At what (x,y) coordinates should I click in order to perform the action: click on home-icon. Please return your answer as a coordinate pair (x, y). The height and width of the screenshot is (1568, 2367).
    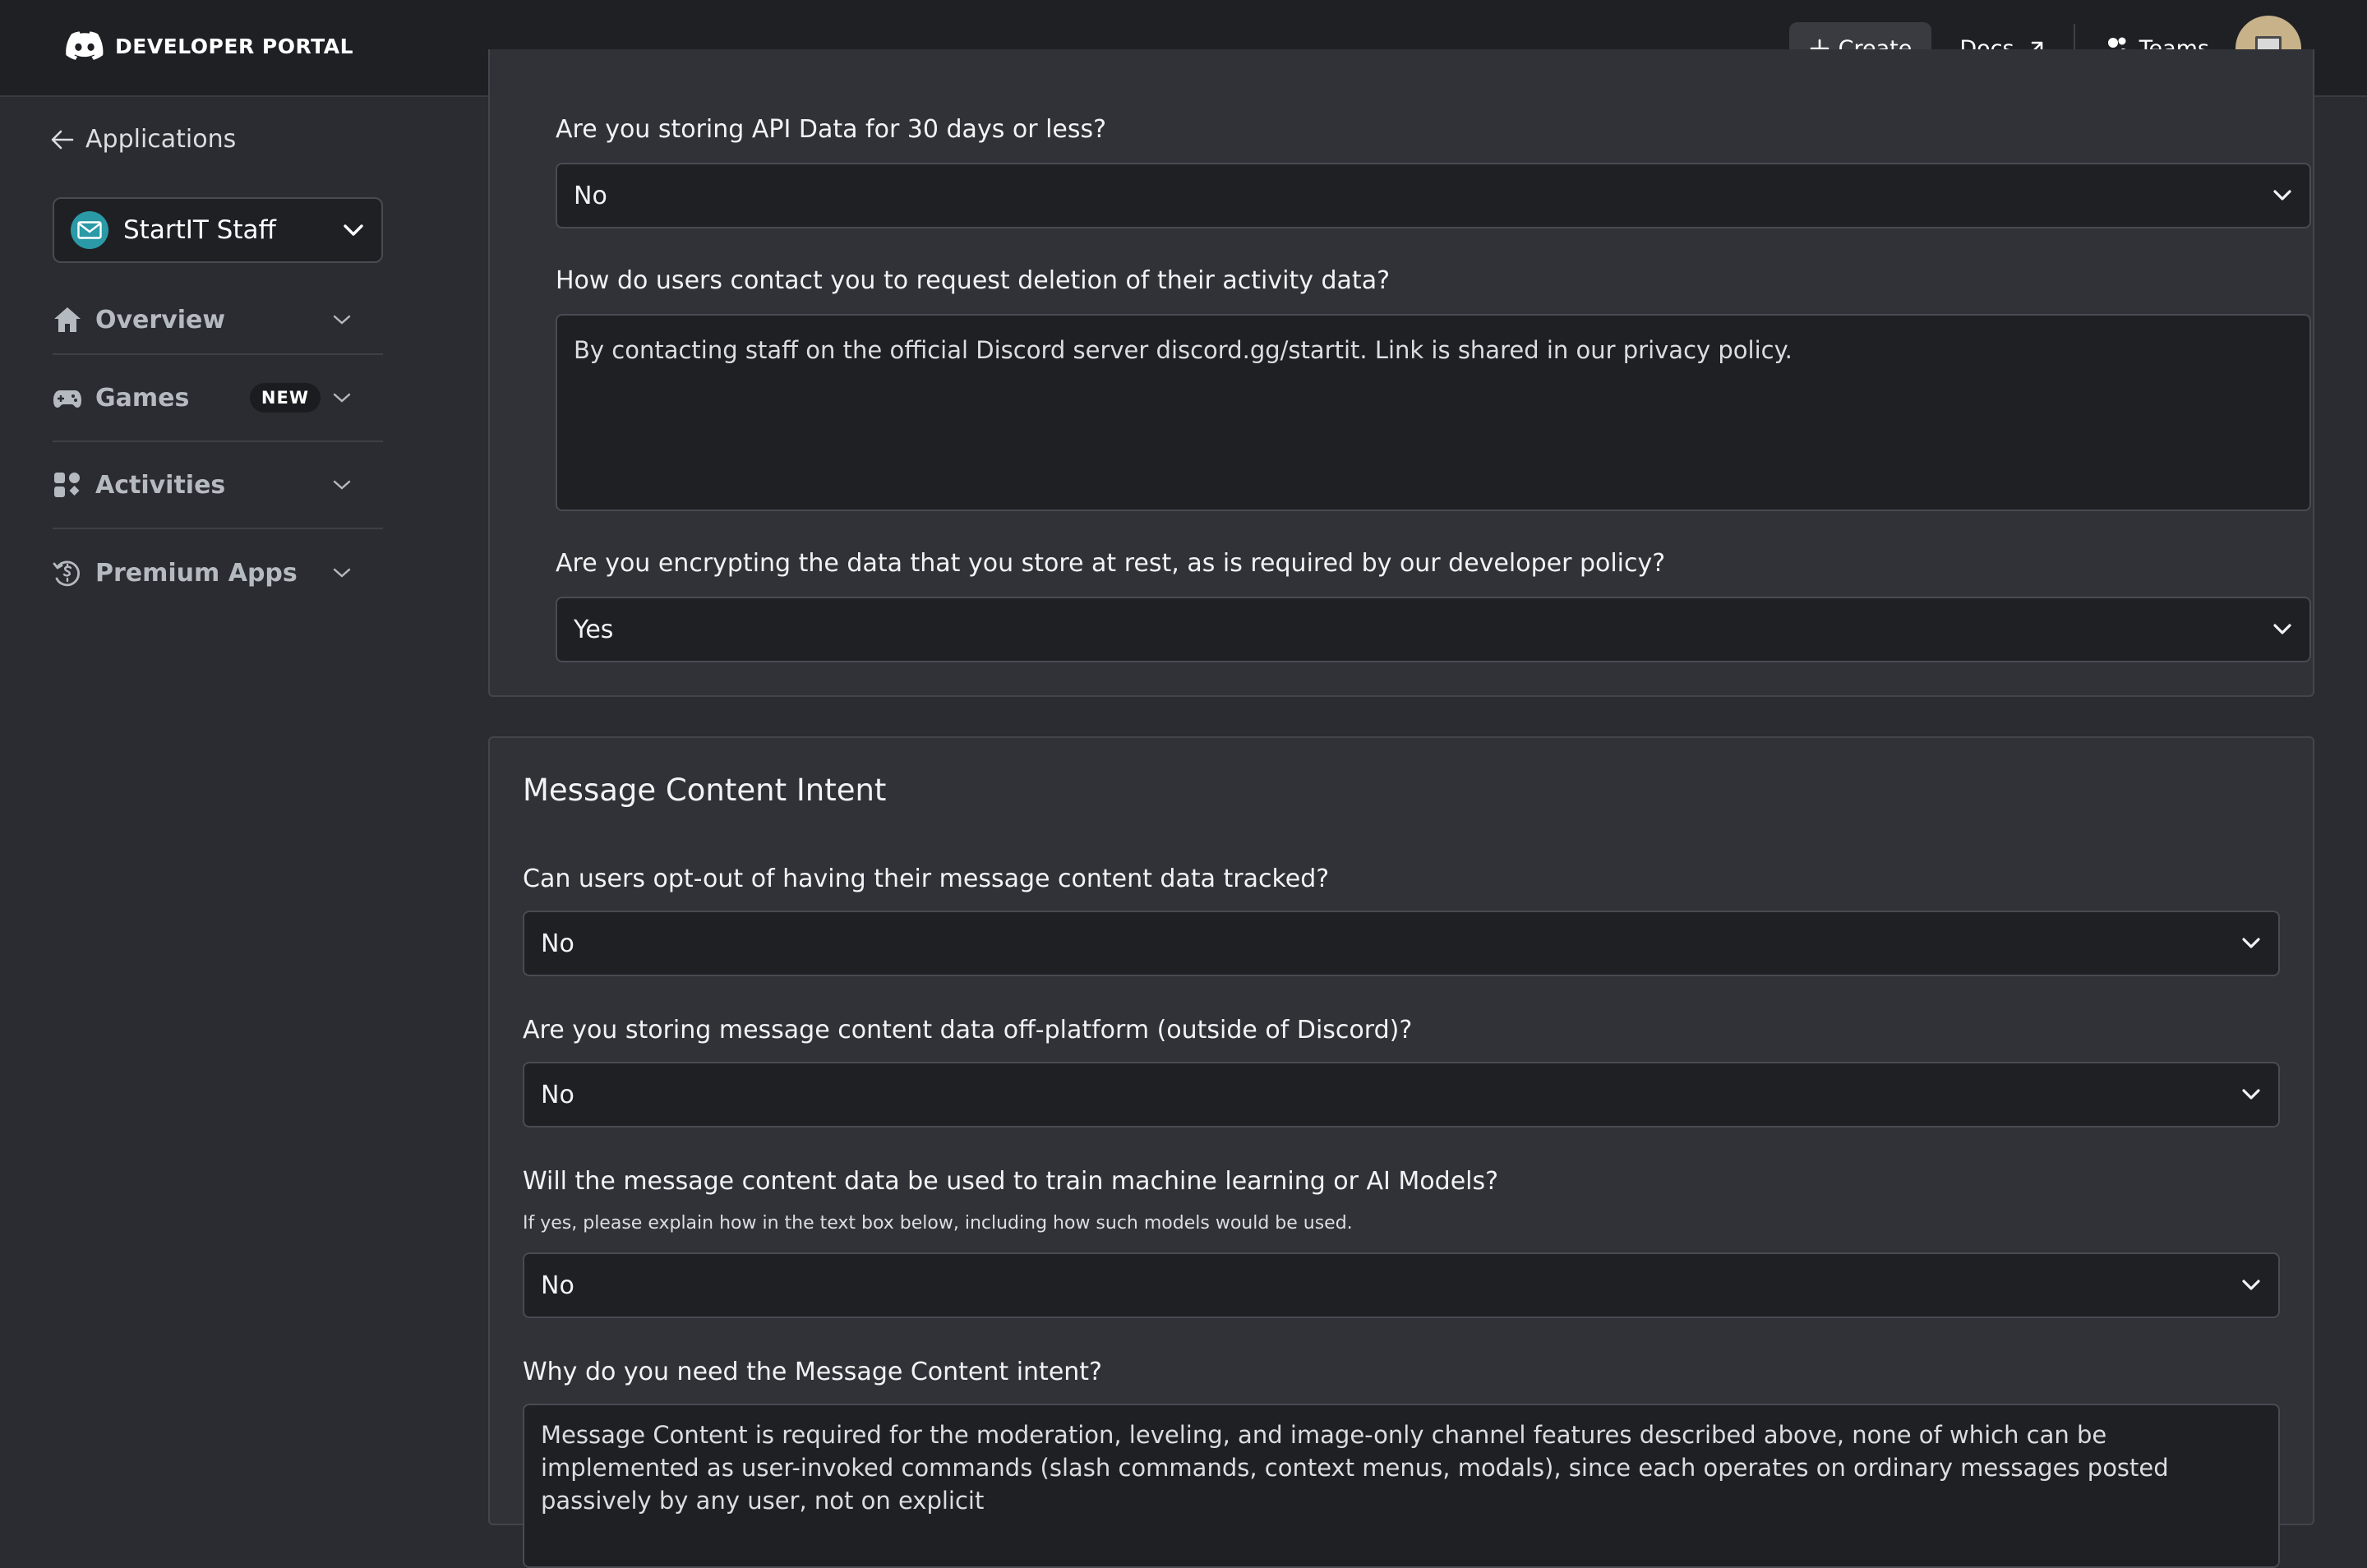
    Looking at the image, I should click on (67, 319).